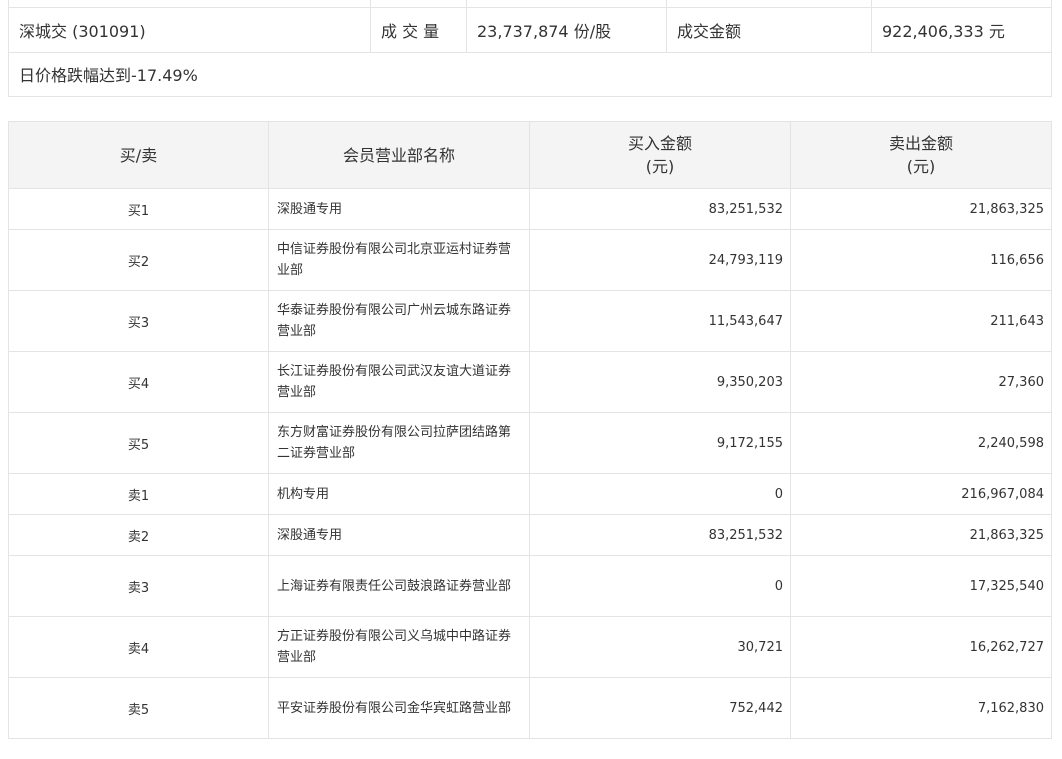  Describe the element at coordinates (660, 708) in the screenshot. I see `row-buy-amount: 752,442` at that location.